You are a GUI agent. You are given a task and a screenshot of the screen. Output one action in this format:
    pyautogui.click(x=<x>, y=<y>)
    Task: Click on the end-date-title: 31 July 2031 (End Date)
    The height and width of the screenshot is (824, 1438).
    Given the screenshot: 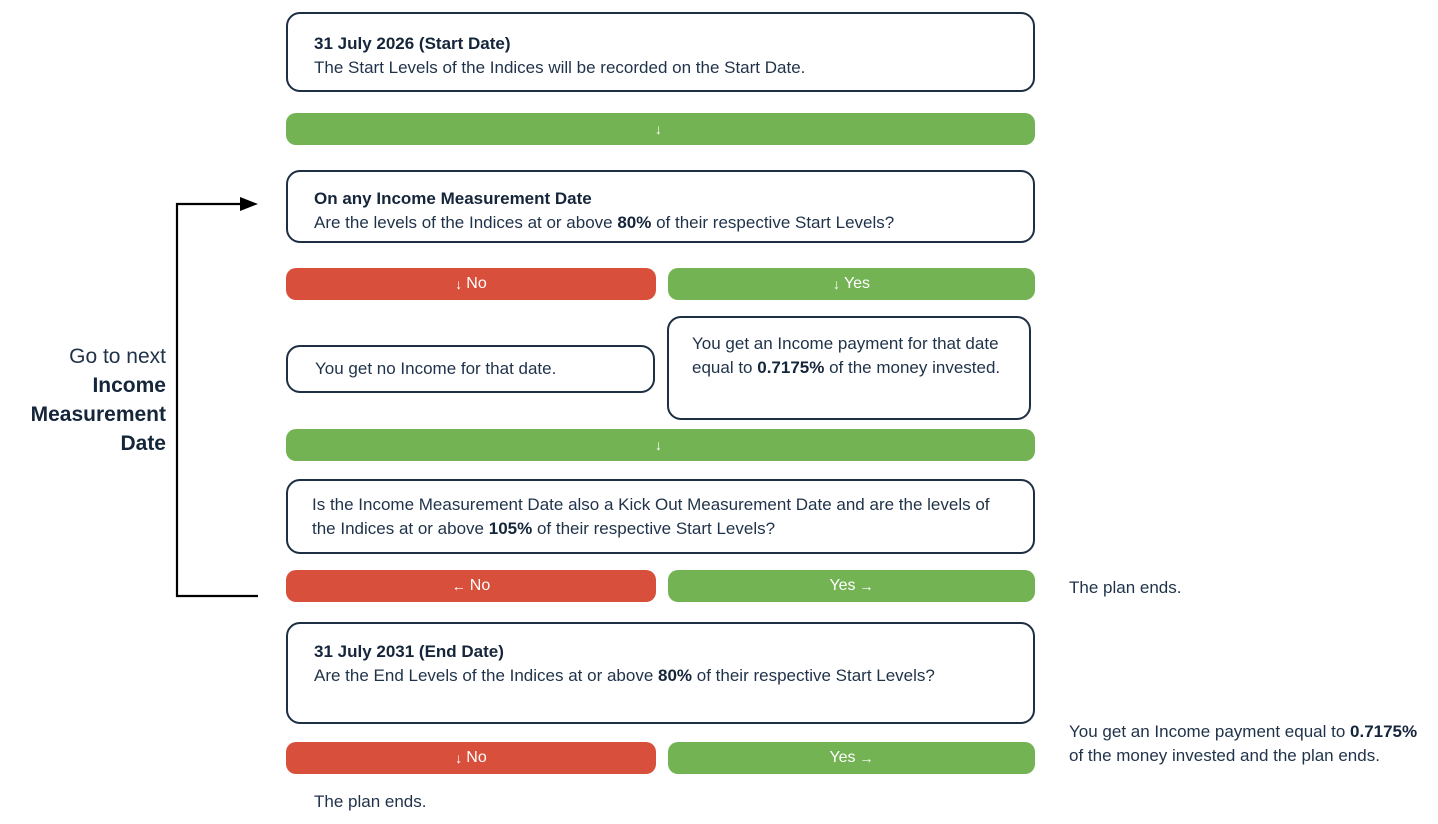 What is the action you would take?
    pyautogui.click(x=409, y=651)
    